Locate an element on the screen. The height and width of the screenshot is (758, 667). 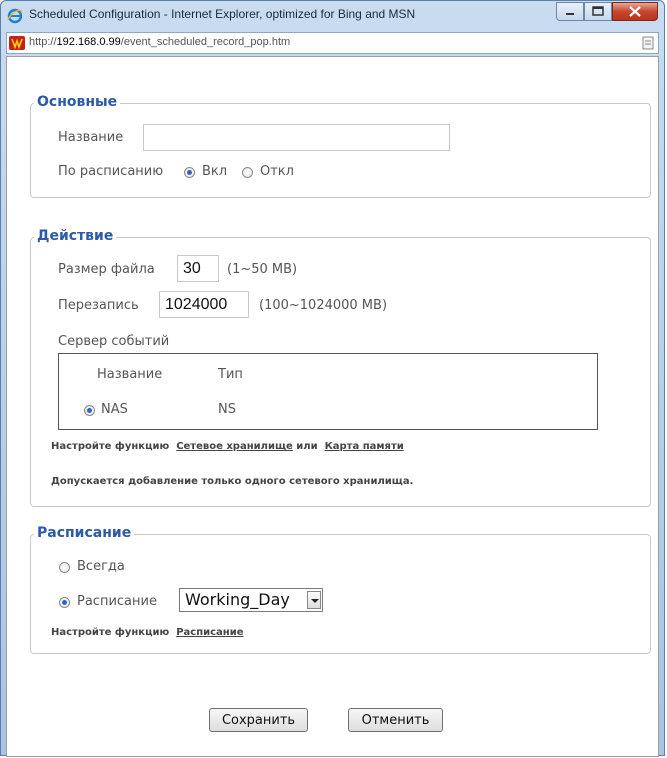
name-label: Название is located at coordinates (91, 137).